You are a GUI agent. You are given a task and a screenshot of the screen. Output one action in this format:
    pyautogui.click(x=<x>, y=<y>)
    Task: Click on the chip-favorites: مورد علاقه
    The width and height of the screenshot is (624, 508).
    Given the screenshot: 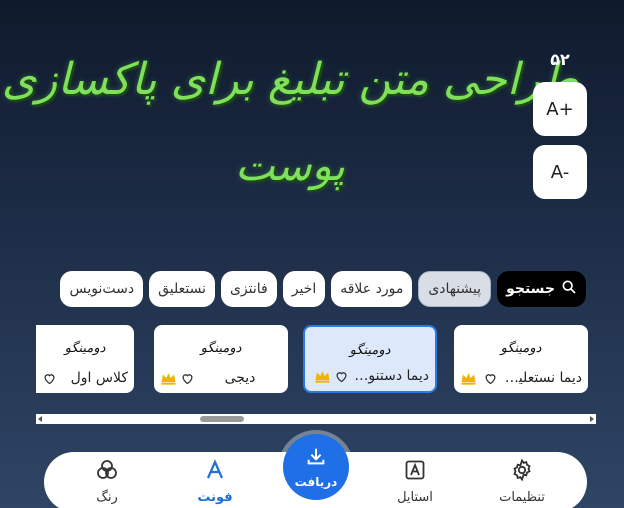 What is the action you would take?
    pyautogui.click(x=372, y=289)
    